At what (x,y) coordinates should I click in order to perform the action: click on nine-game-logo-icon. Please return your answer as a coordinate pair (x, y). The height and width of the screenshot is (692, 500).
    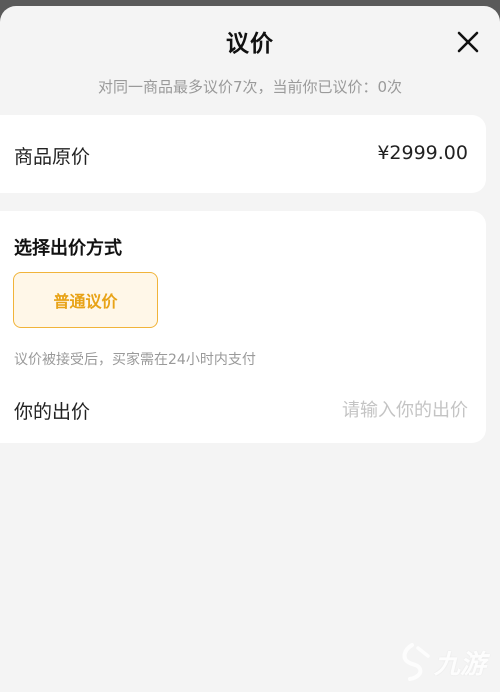
    Looking at the image, I should click on (416, 662).